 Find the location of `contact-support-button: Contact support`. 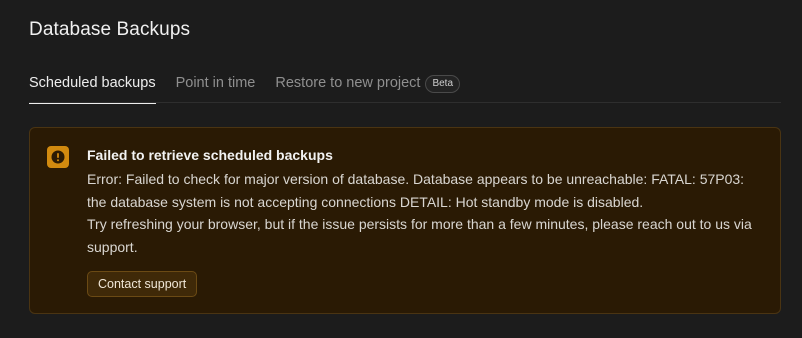

contact-support-button: Contact support is located at coordinates (142, 284).